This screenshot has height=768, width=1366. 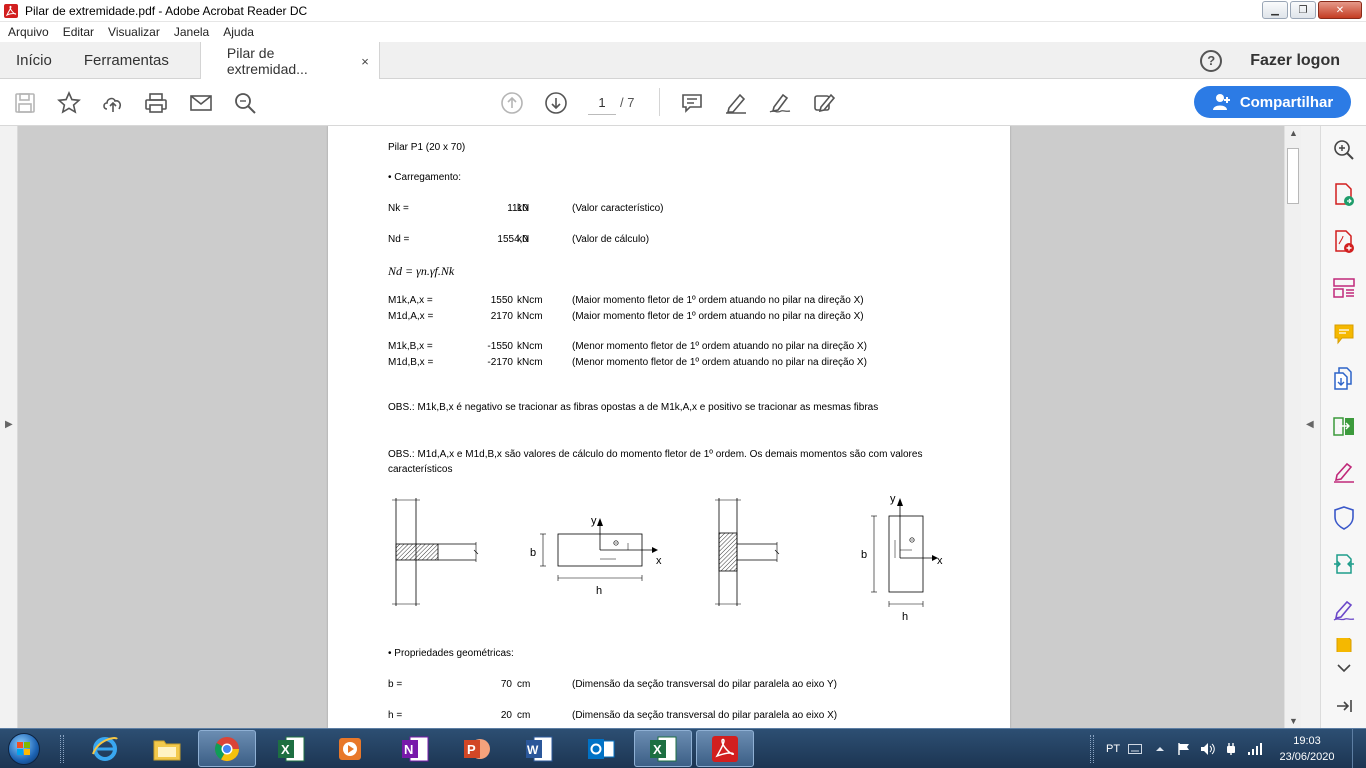 I want to click on combine-files-icon, so click(x=1344, y=379).